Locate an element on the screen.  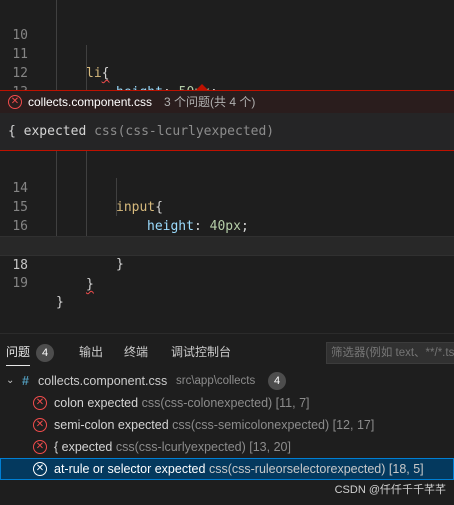
problem-rule: css(css-ruleorselectorexpected) is located at coordinates (297, 469).